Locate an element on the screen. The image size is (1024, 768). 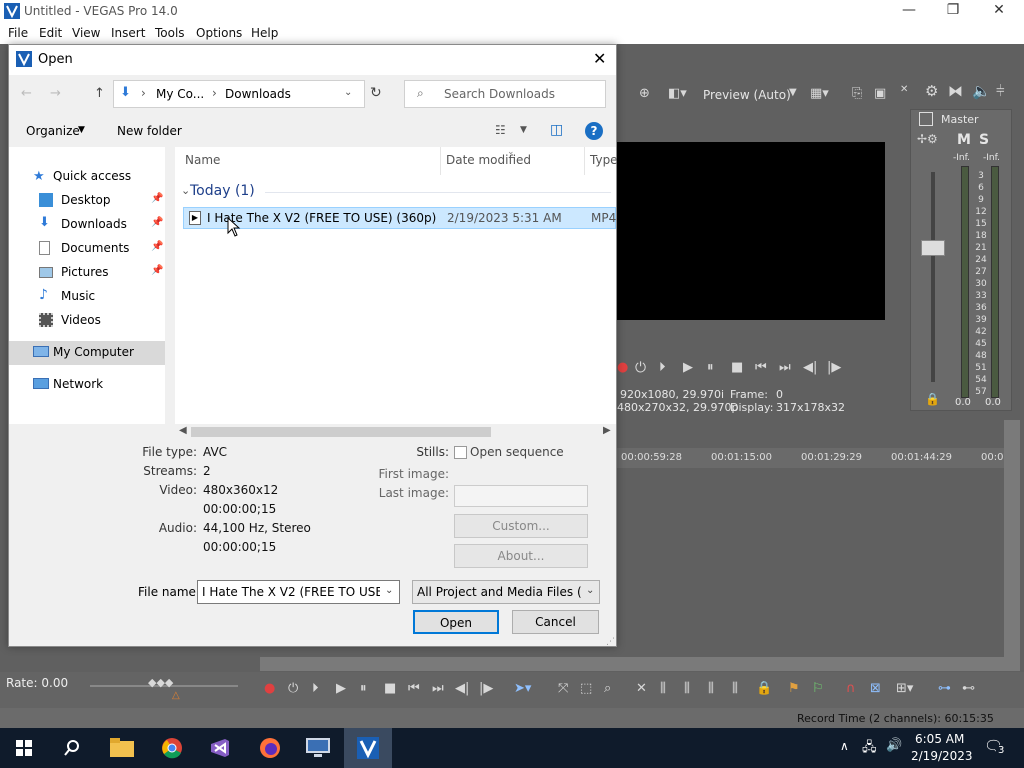
speaker-icon: 🔈 is located at coordinates (981, 91).